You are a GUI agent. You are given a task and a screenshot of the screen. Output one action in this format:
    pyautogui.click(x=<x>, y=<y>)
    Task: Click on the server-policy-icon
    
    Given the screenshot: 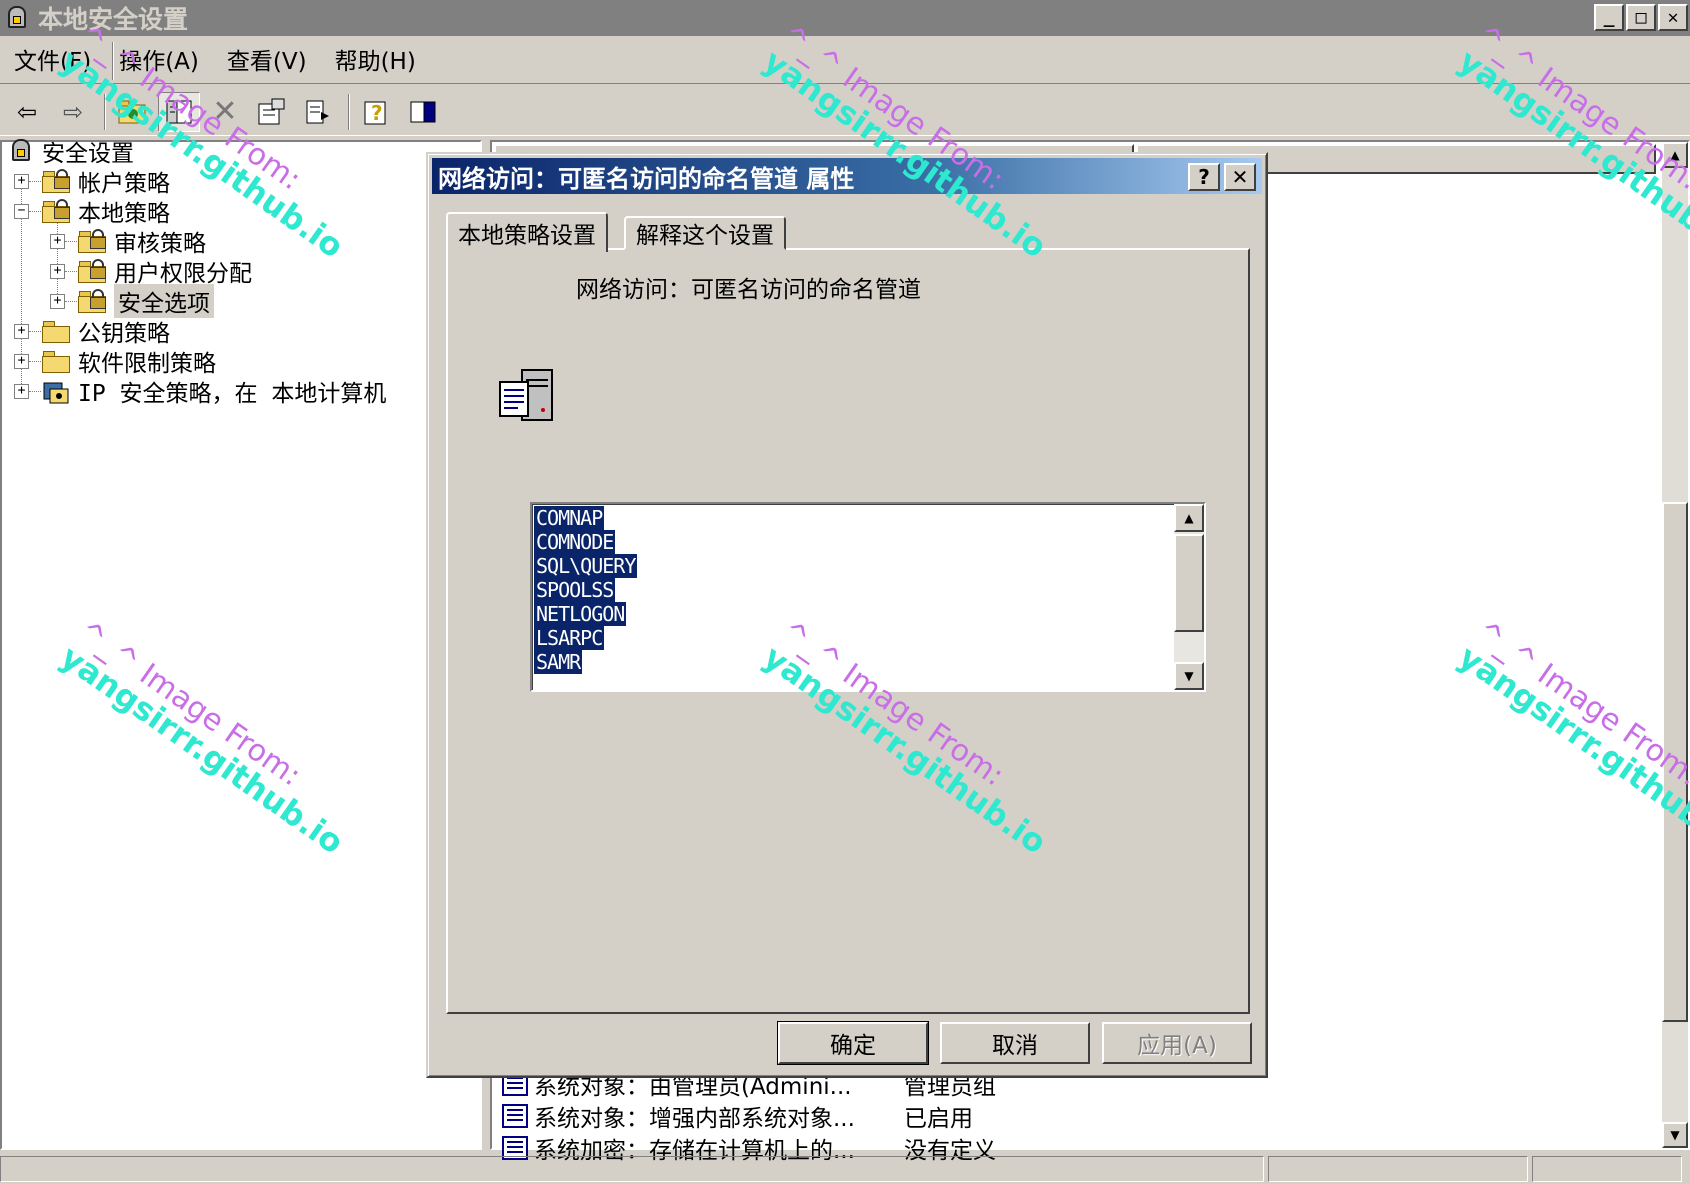 What is the action you would take?
    pyautogui.click(x=527, y=397)
    